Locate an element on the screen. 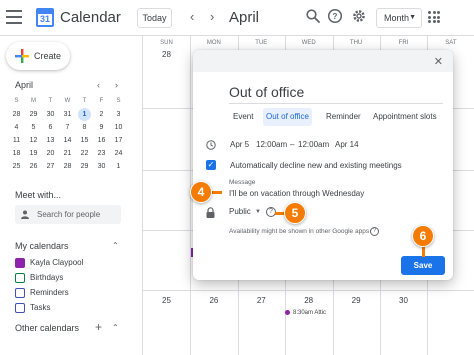  mini-day: 16 is located at coordinates (101, 140).